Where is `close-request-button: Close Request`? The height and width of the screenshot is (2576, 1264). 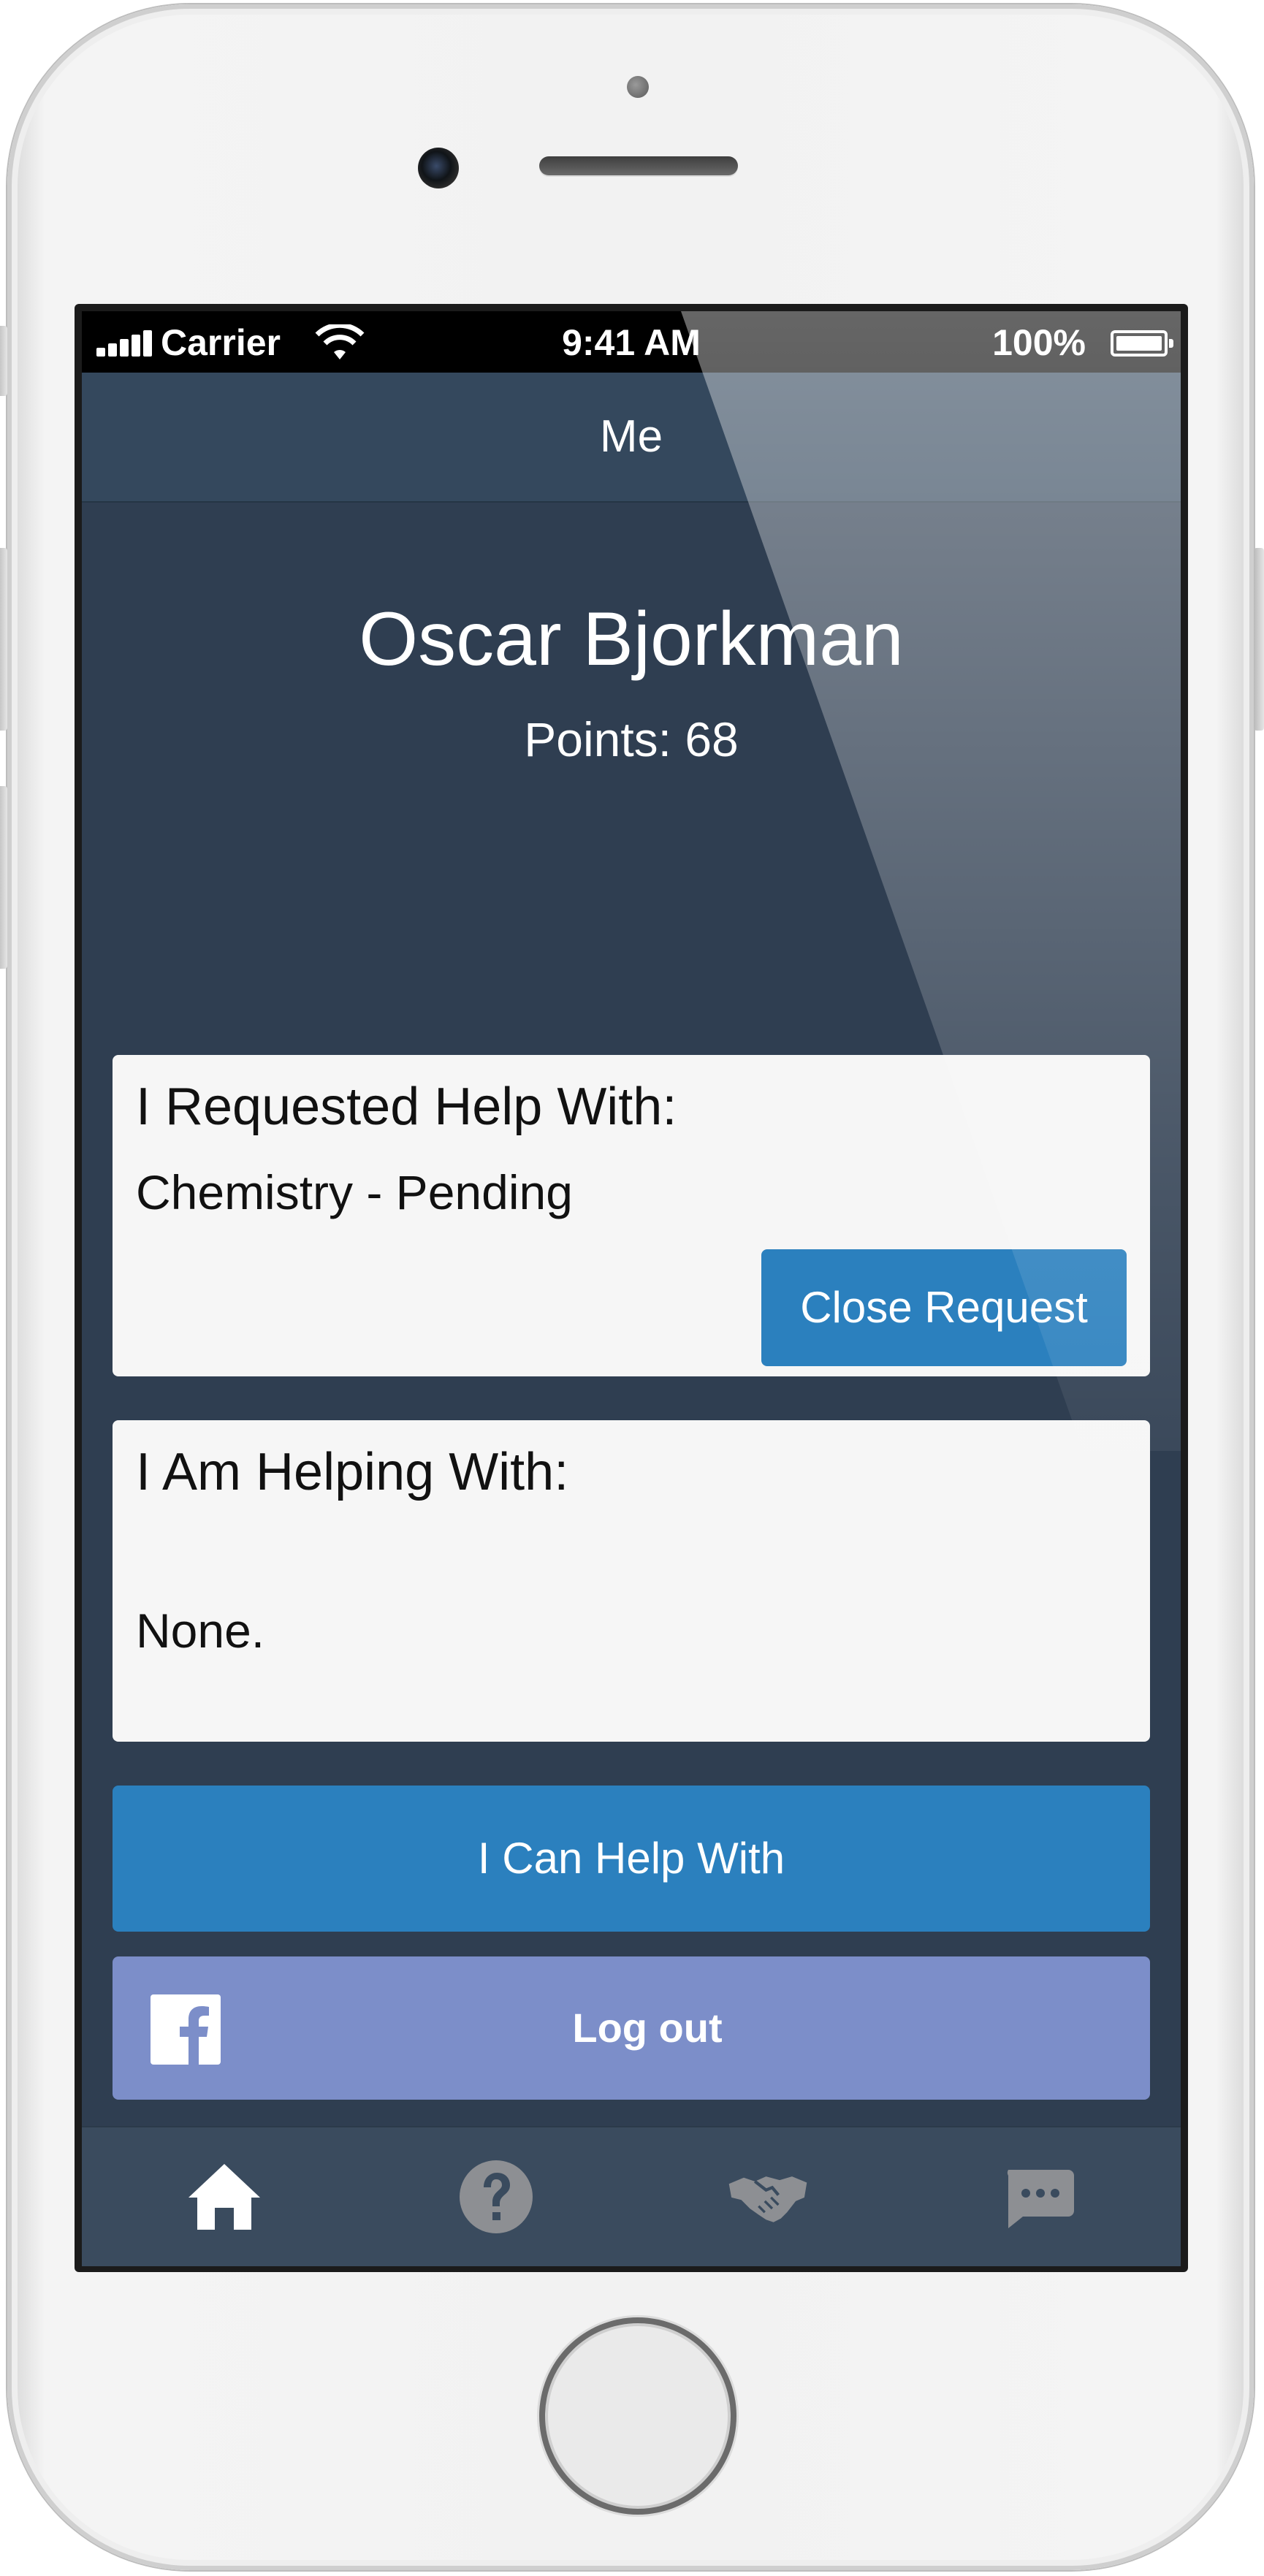 close-request-button: Close Request is located at coordinates (944, 1308).